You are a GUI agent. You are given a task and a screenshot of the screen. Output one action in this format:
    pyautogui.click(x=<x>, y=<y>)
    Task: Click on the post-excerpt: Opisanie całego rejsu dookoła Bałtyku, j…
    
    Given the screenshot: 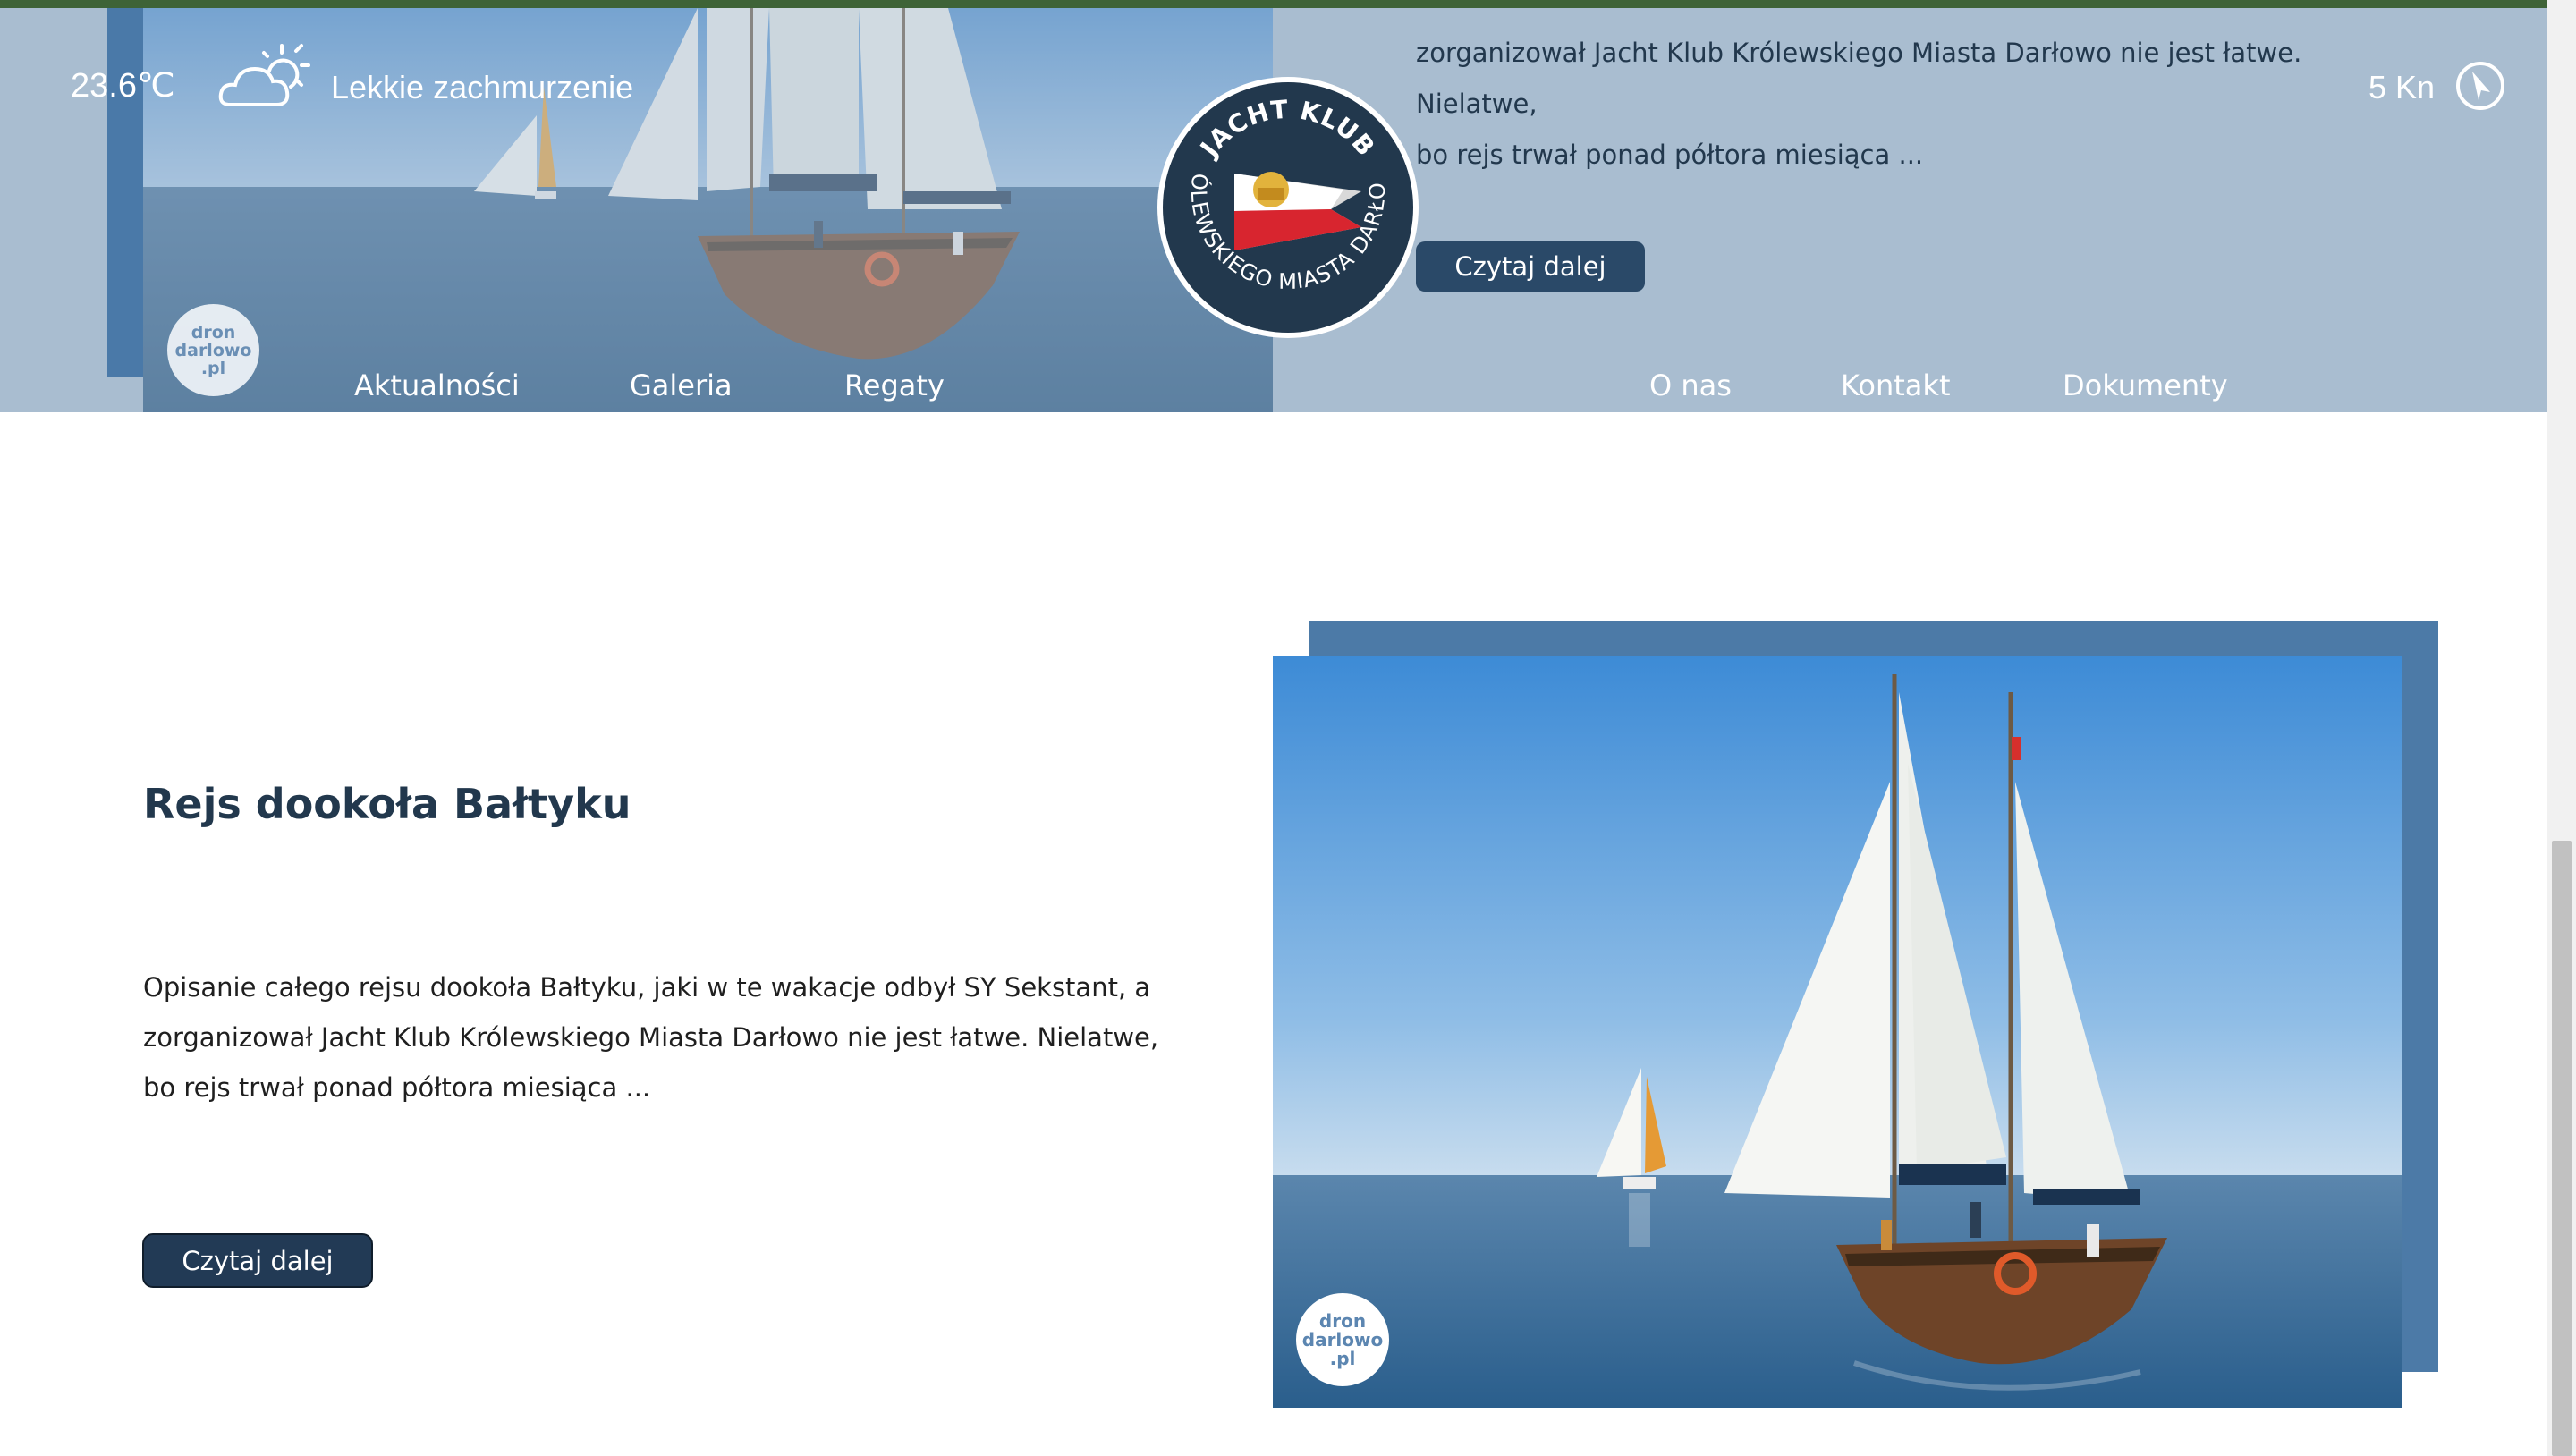 What is the action you would take?
    pyautogui.click(x=653, y=1037)
    